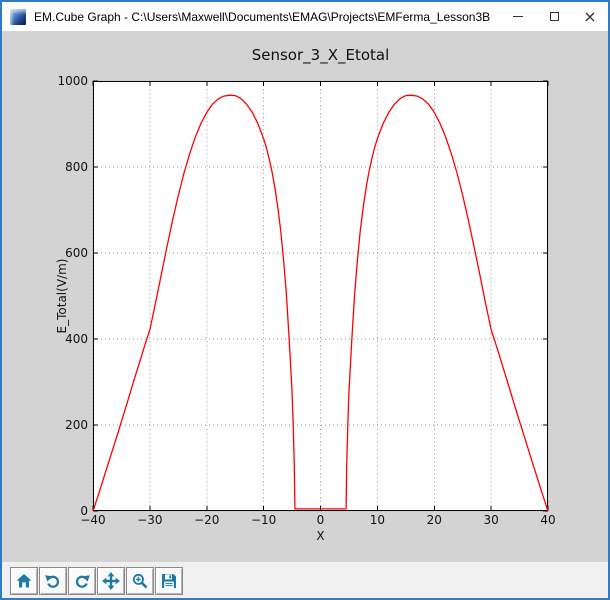 This screenshot has height=600, width=610. I want to click on floppy-disk-icon, so click(169, 581).